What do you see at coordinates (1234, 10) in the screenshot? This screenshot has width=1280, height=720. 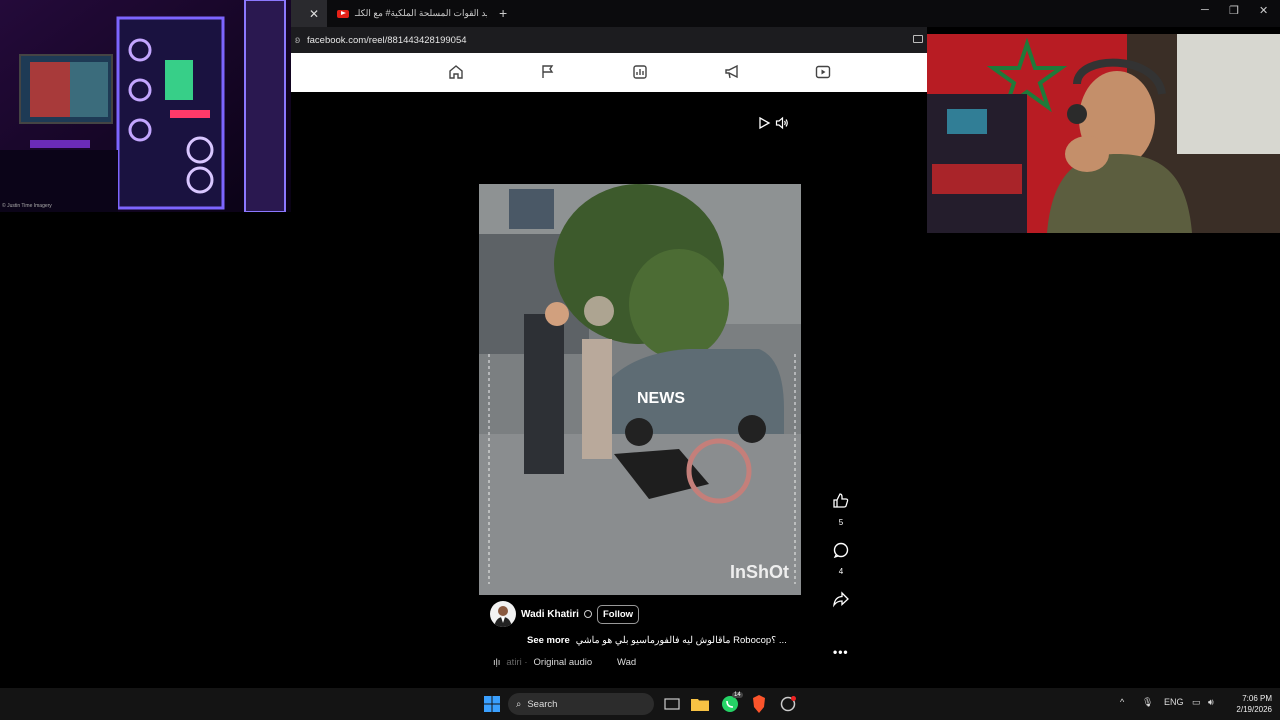 I see `maximize-button: ❐` at bounding box center [1234, 10].